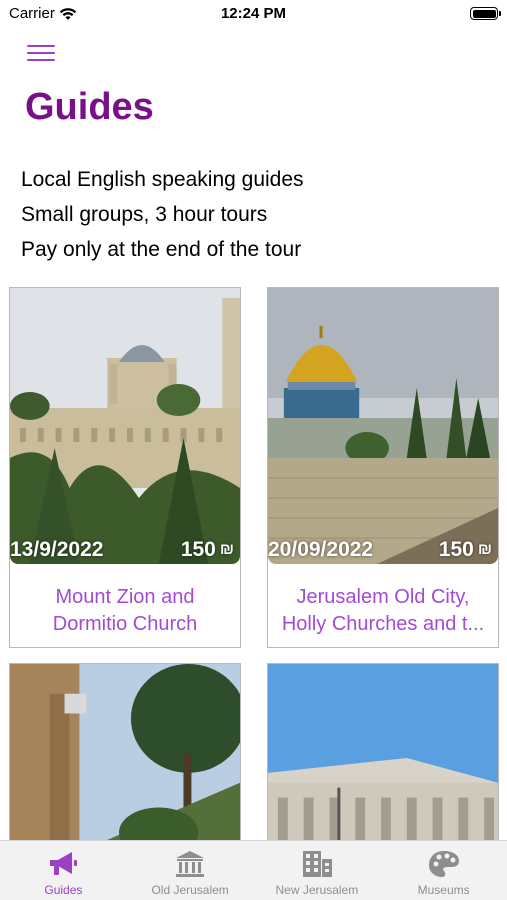 Image resolution: width=507 pixels, height=900 pixels. I want to click on battery-icon, so click(485, 13).